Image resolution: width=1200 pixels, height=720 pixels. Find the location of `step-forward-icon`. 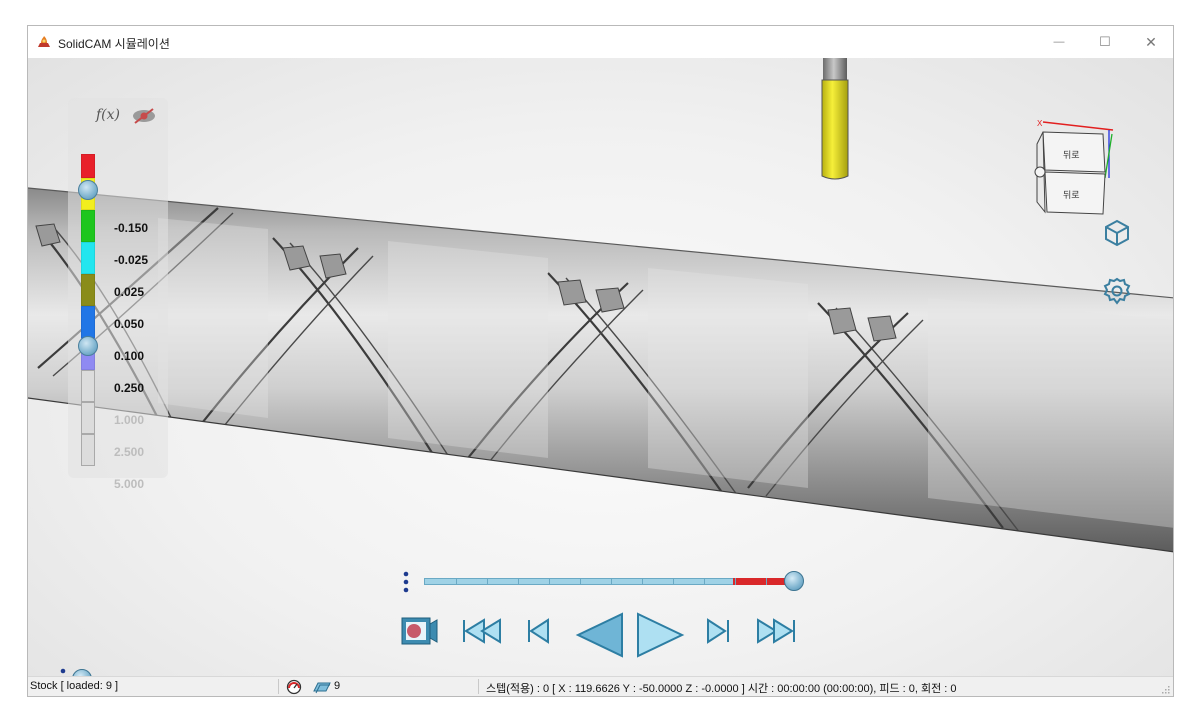

step-forward-icon is located at coordinates (718, 631).